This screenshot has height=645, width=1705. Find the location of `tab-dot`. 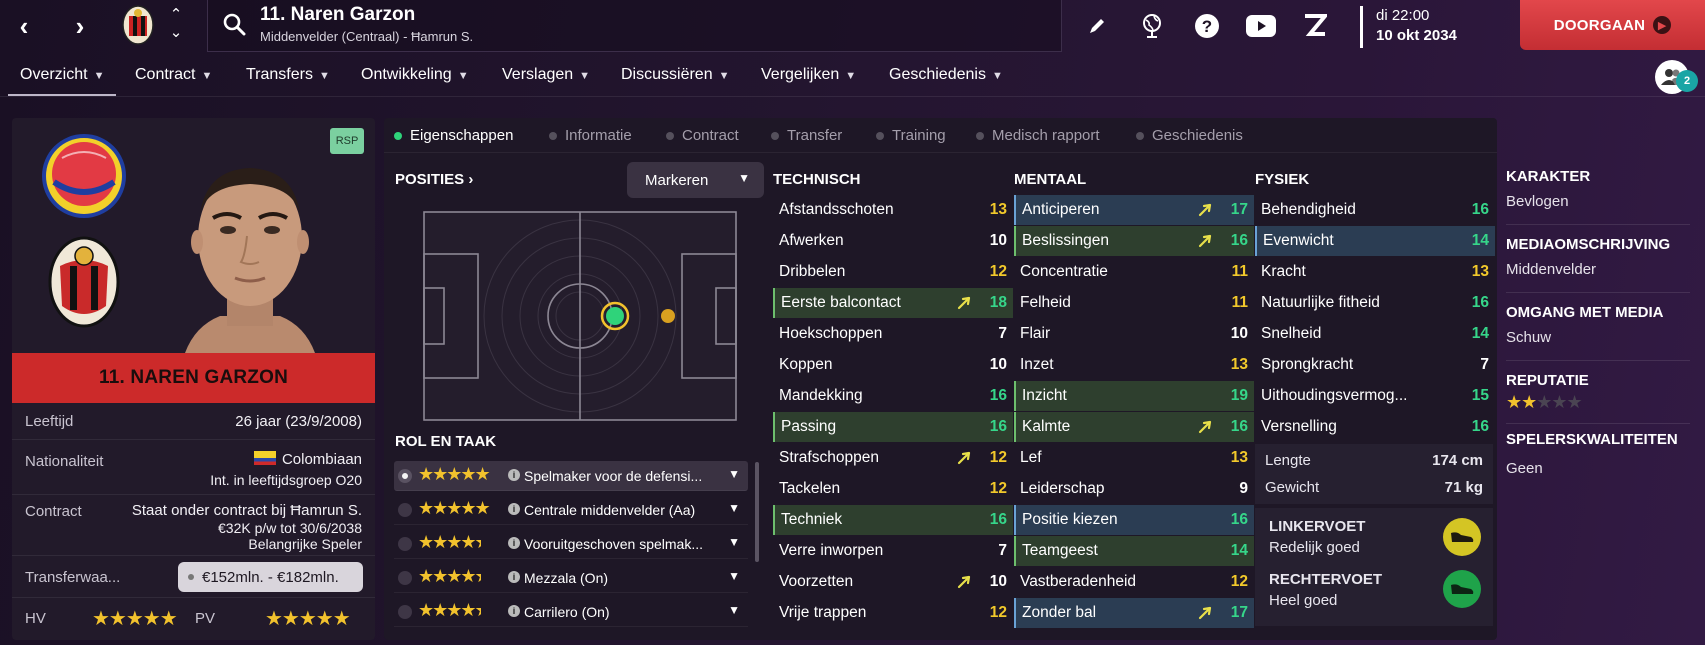

tab-dot is located at coordinates (398, 136).